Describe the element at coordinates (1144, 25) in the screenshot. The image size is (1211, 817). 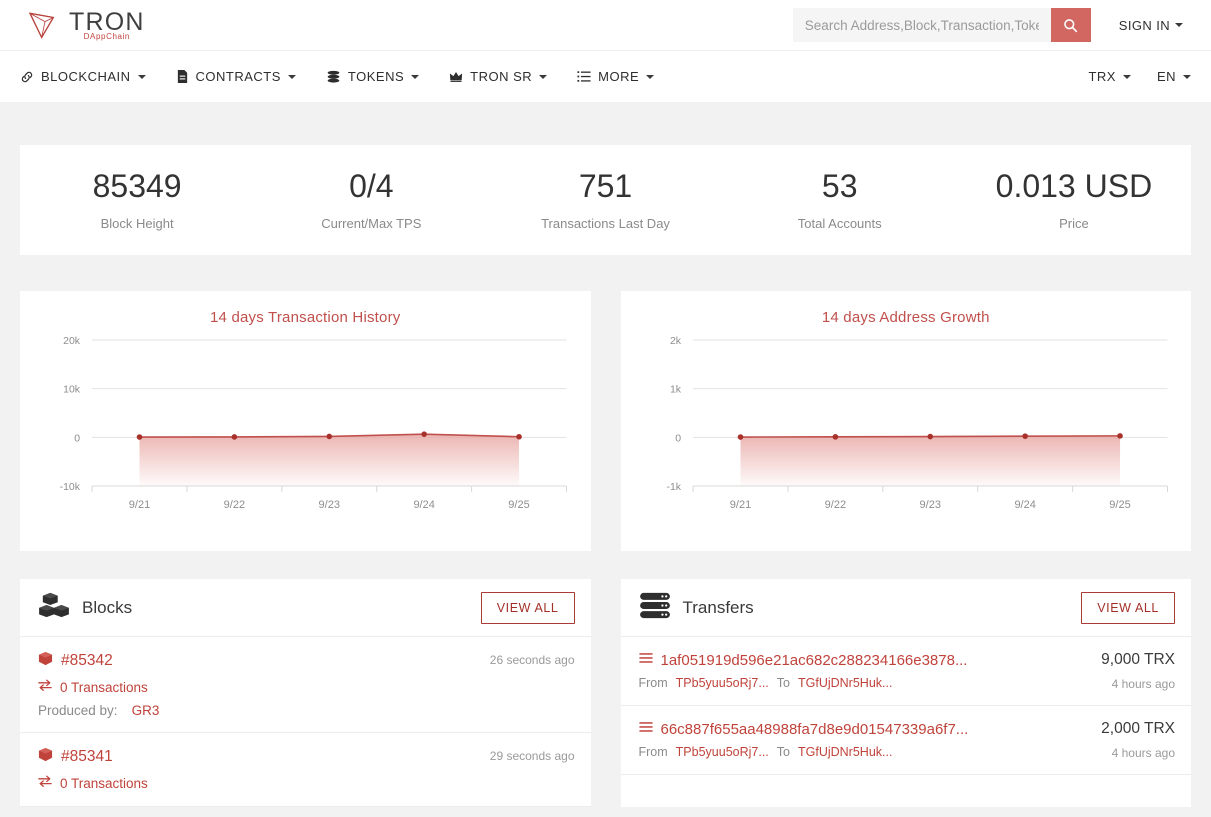
I see `sign-in-label: SIGN IN` at that location.